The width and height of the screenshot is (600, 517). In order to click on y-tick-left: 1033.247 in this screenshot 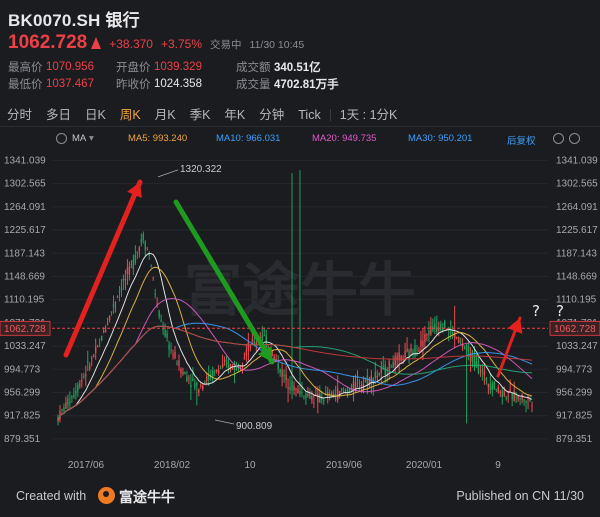, I will do `click(25, 346)`.